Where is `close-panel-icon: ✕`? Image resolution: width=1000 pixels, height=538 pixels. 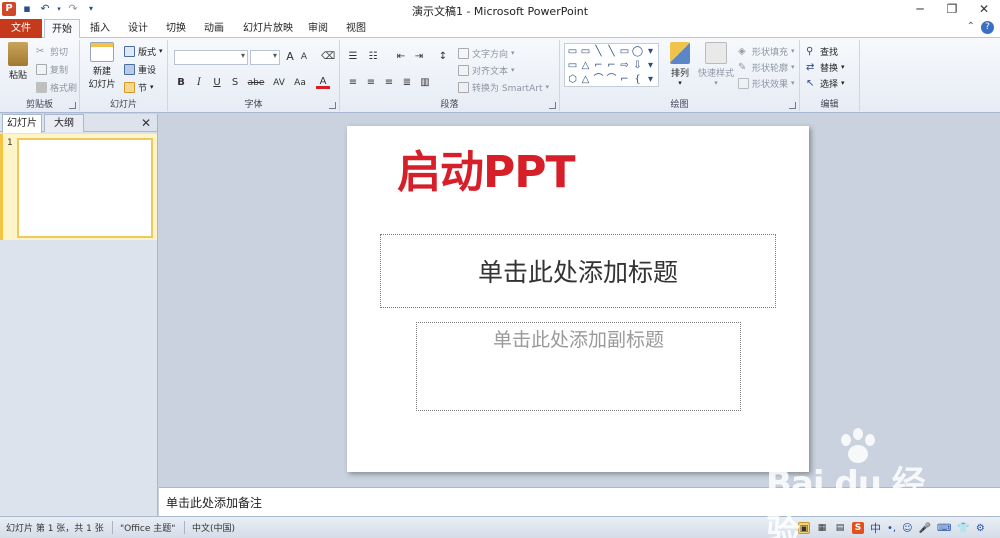
close-panel-icon: ✕ is located at coordinates (146, 123).